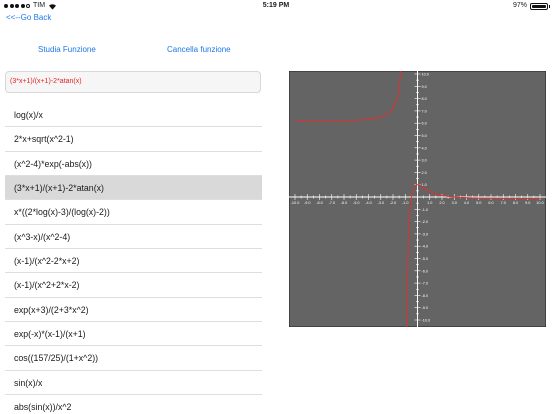  Describe the element at coordinates (539, 203) in the screenshot. I see `x-tick-label: 10.0` at that location.